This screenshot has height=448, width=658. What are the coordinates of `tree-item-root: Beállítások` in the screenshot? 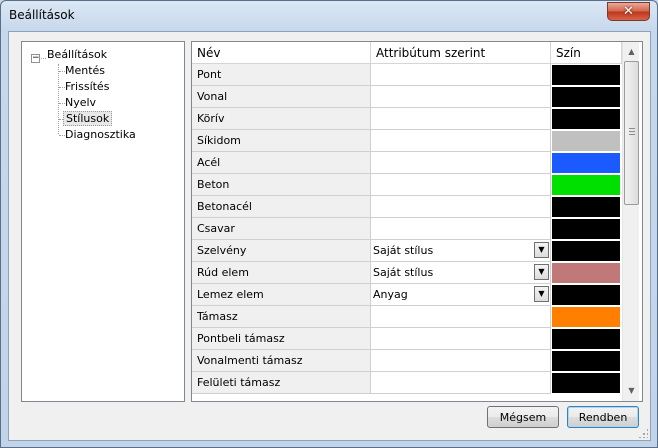 It's located at (77, 55).